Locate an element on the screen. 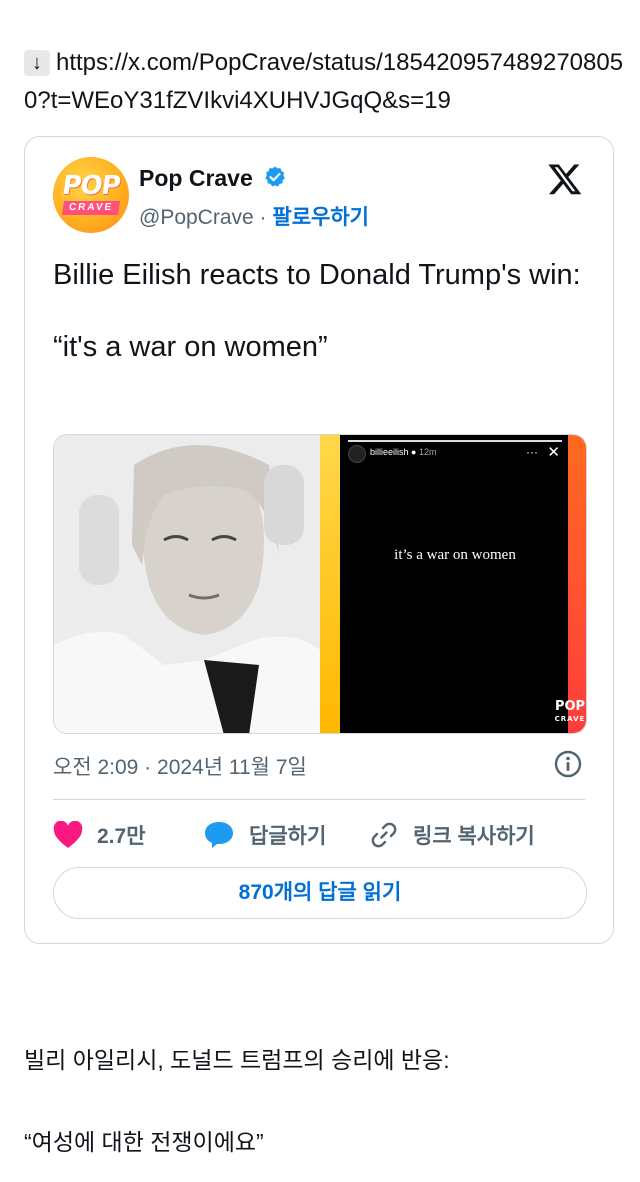  like-count: 2.7만 is located at coordinates (121, 836).